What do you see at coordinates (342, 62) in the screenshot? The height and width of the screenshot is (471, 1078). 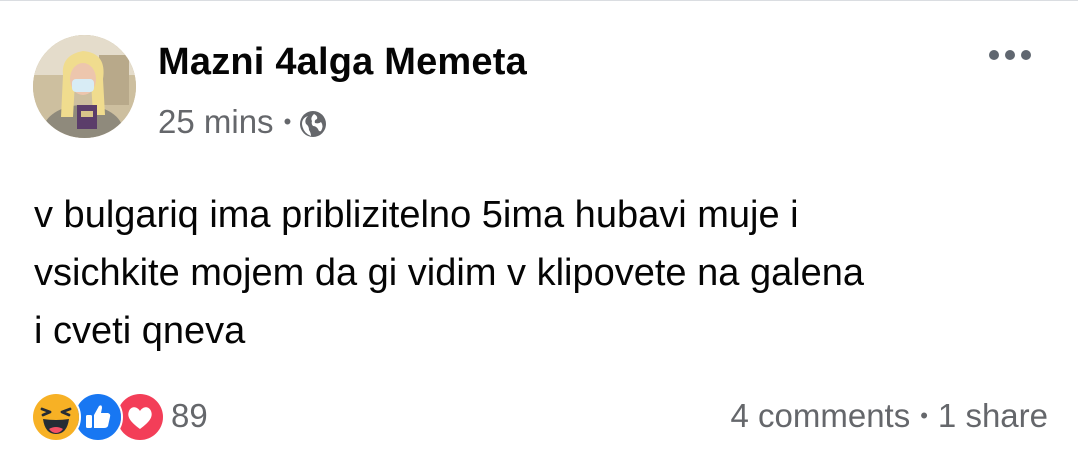 I see `author-name: Mazni 4alga Memeta` at bounding box center [342, 62].